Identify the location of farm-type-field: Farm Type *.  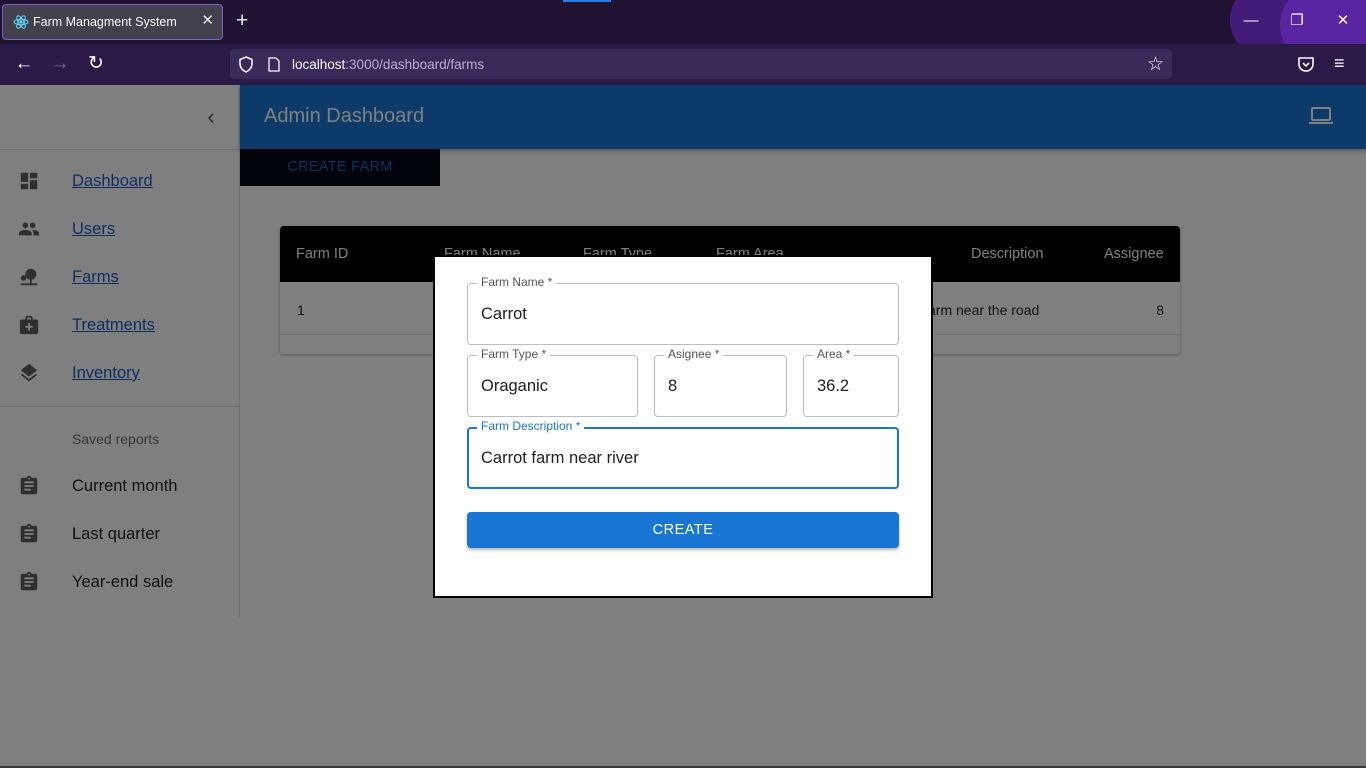
(552, 382).